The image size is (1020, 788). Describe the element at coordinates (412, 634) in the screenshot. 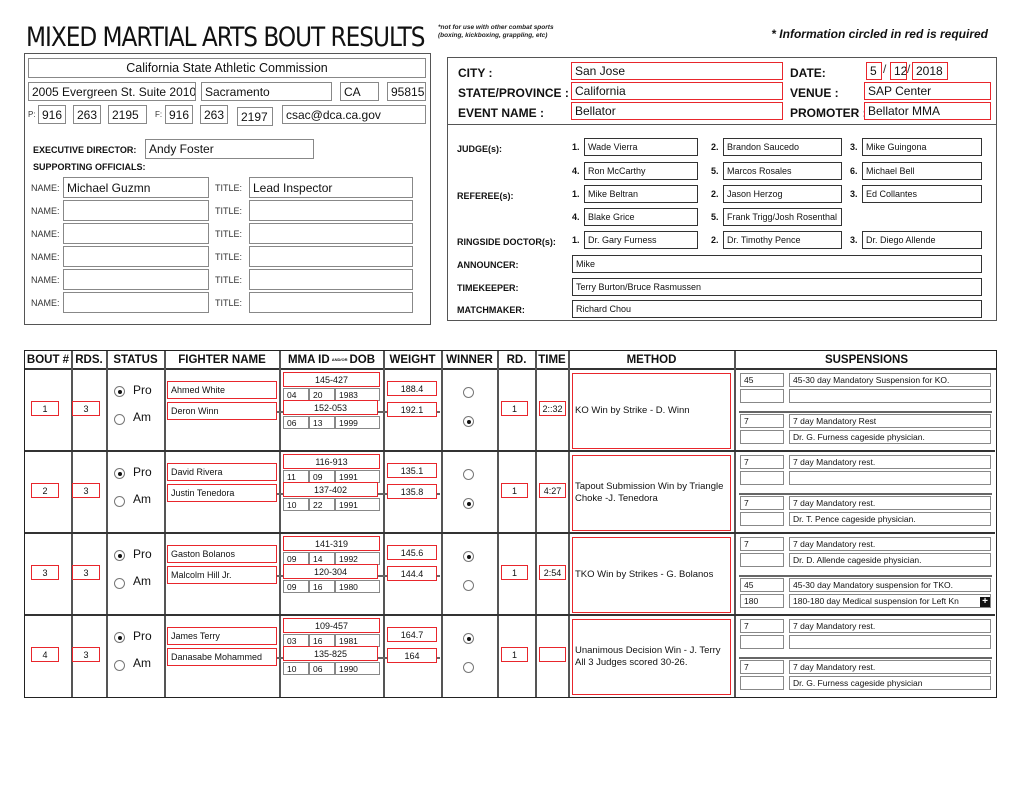

I see `weight-field: 164.7` at that location.